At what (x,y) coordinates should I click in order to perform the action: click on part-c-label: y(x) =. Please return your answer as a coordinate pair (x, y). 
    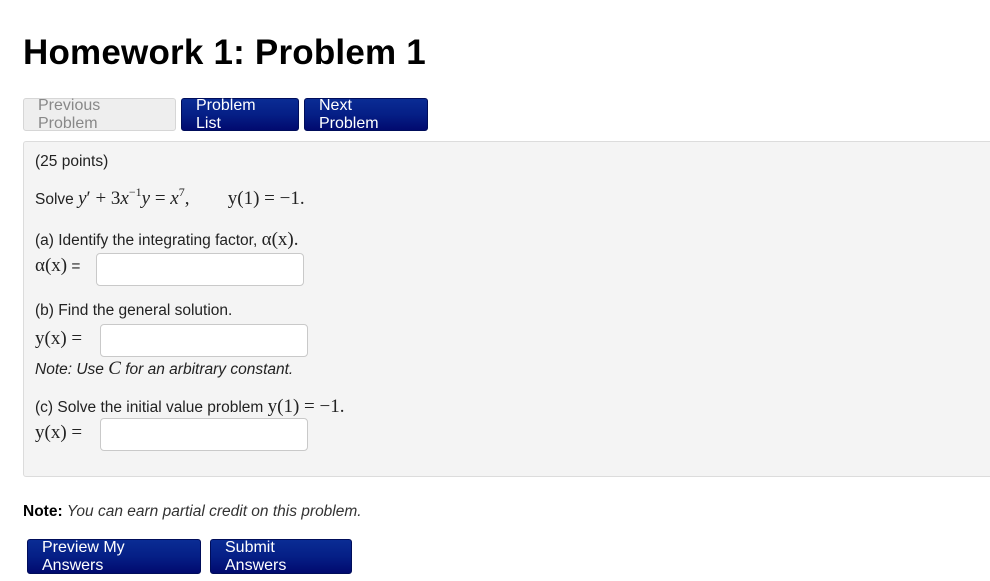
    Looking at the image, I should click on (59, 432).